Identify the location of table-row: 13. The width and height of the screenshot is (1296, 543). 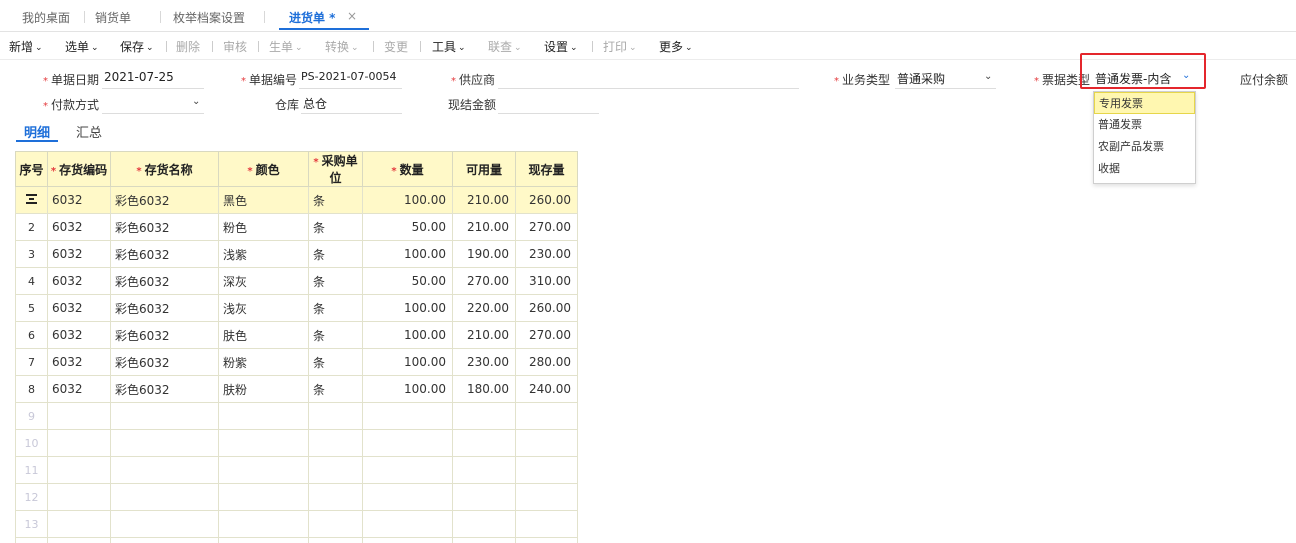
(296, 524).